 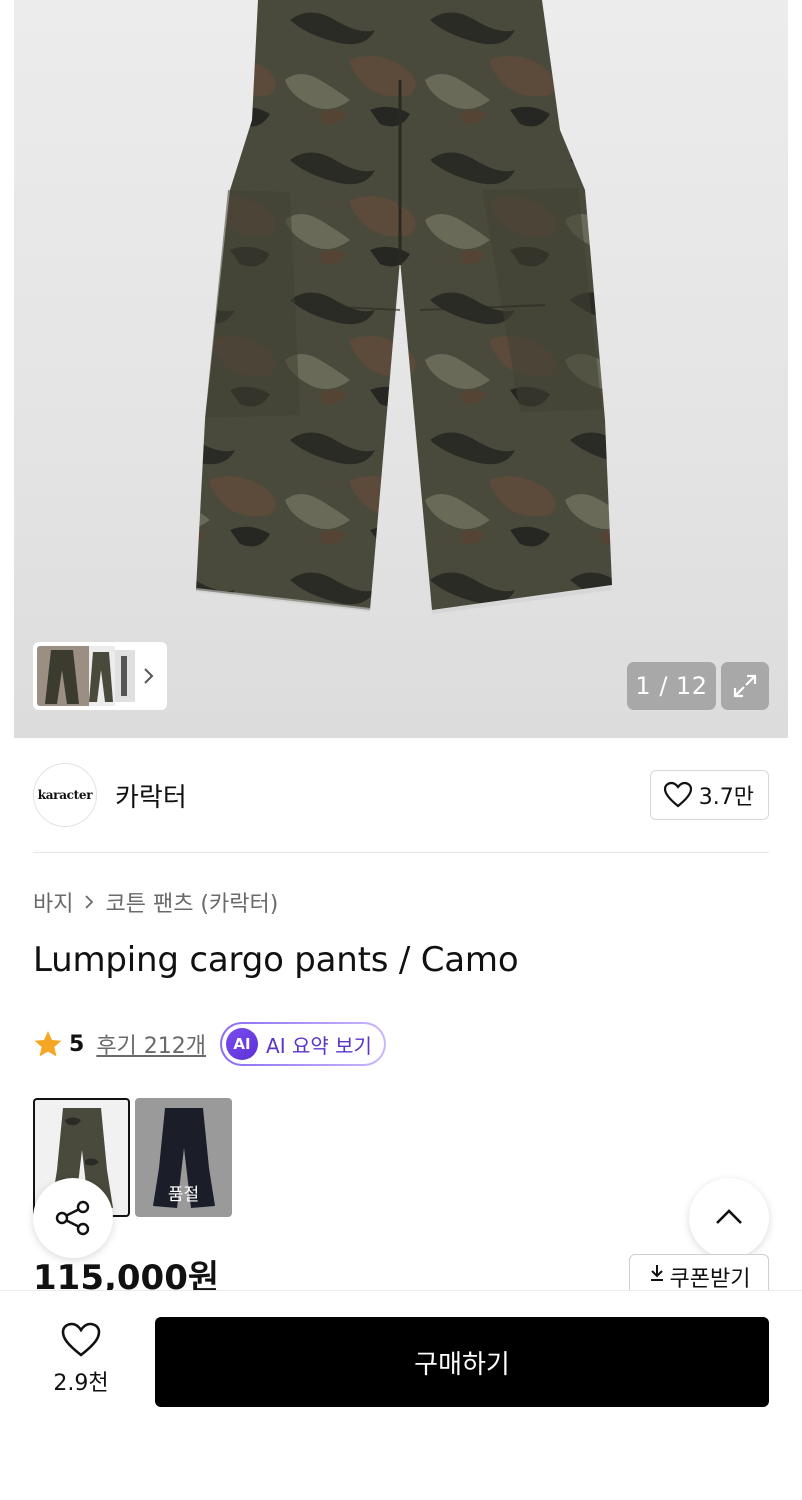 What do you see at coordinates (48, 1044) in the screenshot?
I see `star-icon` at bounding box center [48, 1044].